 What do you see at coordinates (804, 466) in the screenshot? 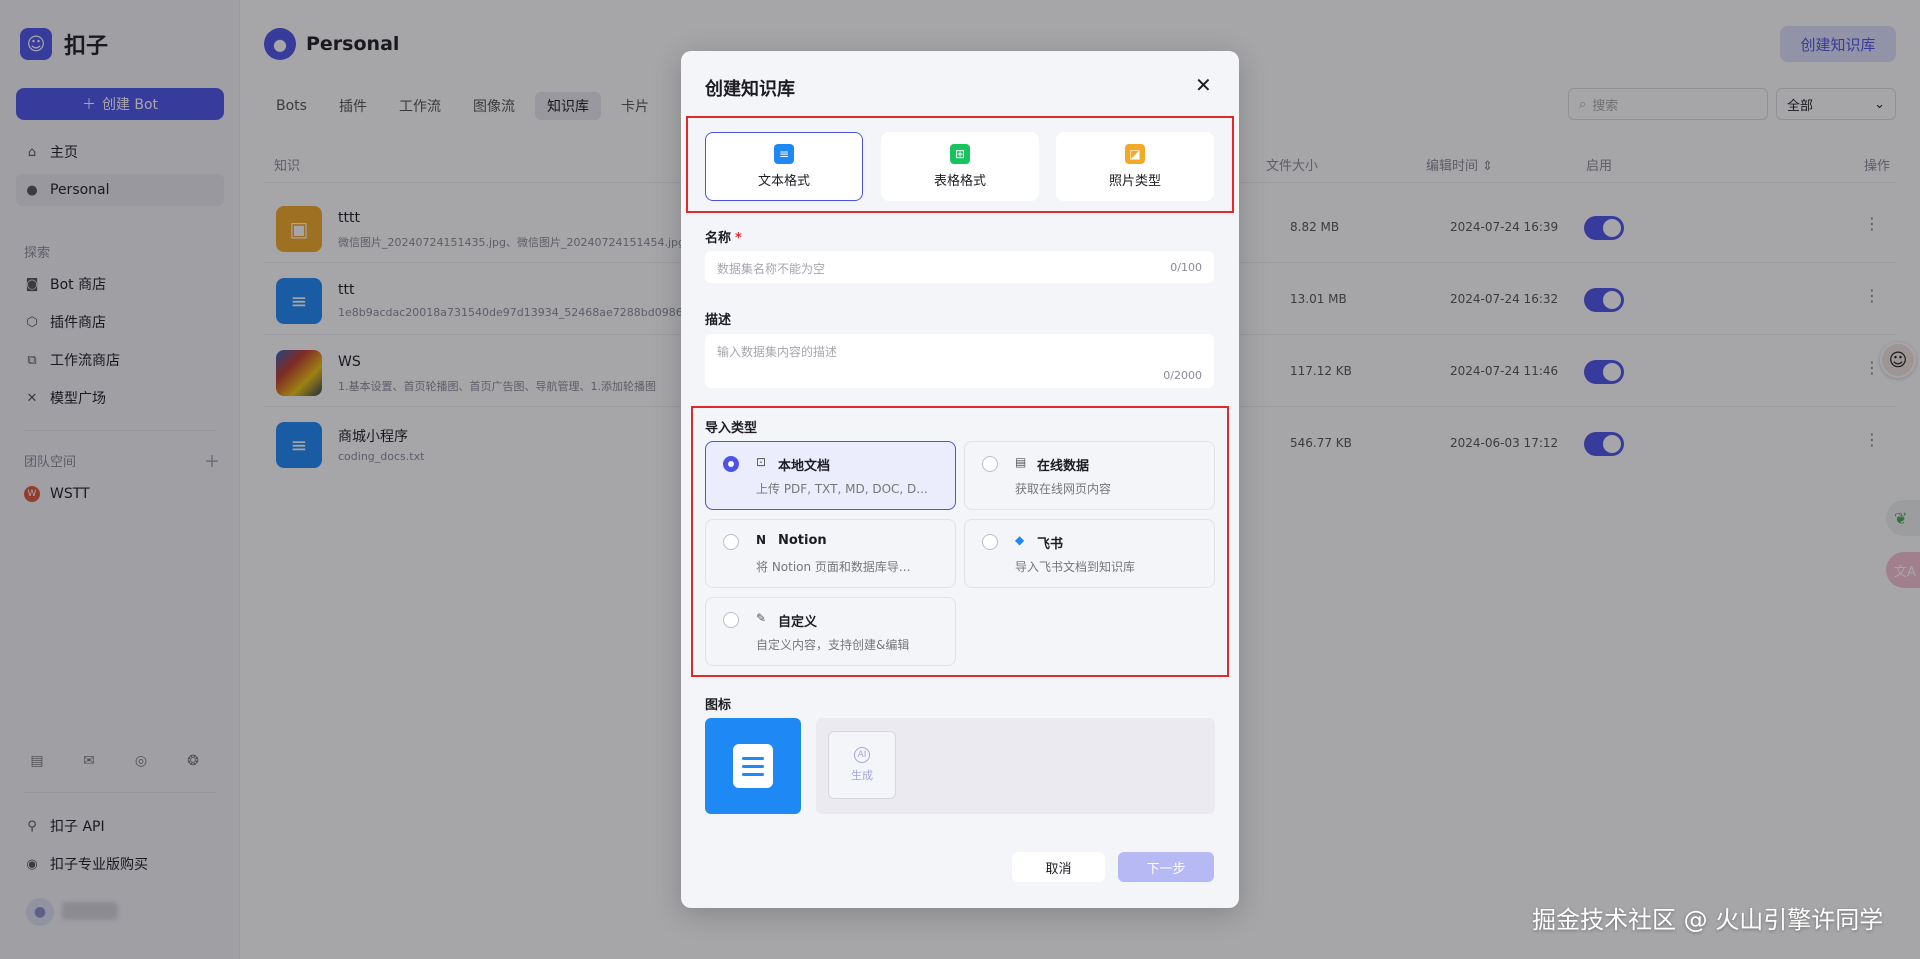
I see `import-title: 本地文档` at bounding box center [804, 466].